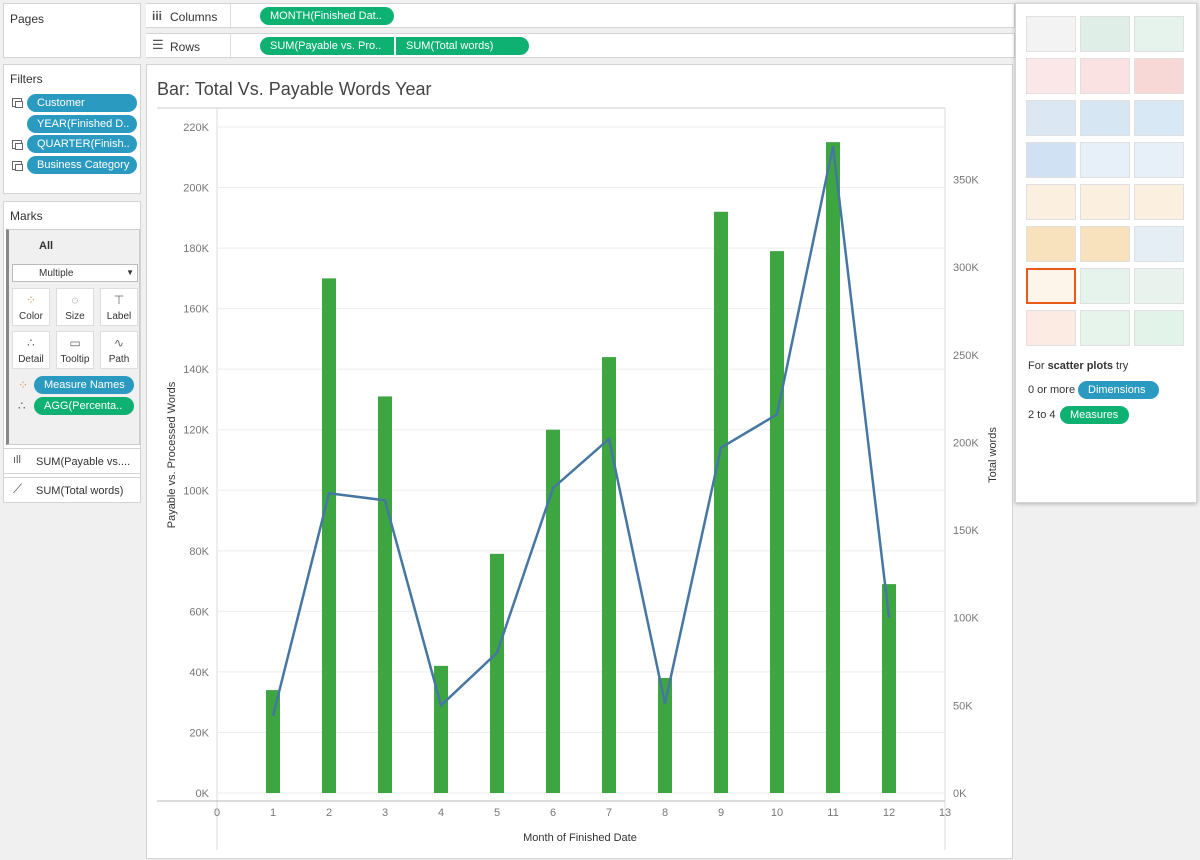 This screenshot has width=1200, height=860. Describe the element at coordinates (75, 316) in the screenshot. I see `size-label: Size` at that location.